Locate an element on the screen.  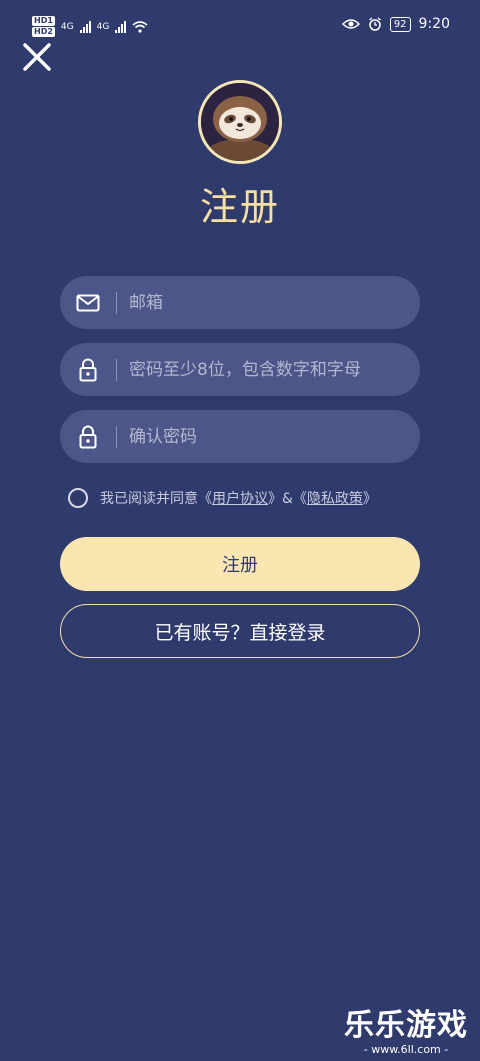
clock: 9:20 is located at coordinates (434, 24).